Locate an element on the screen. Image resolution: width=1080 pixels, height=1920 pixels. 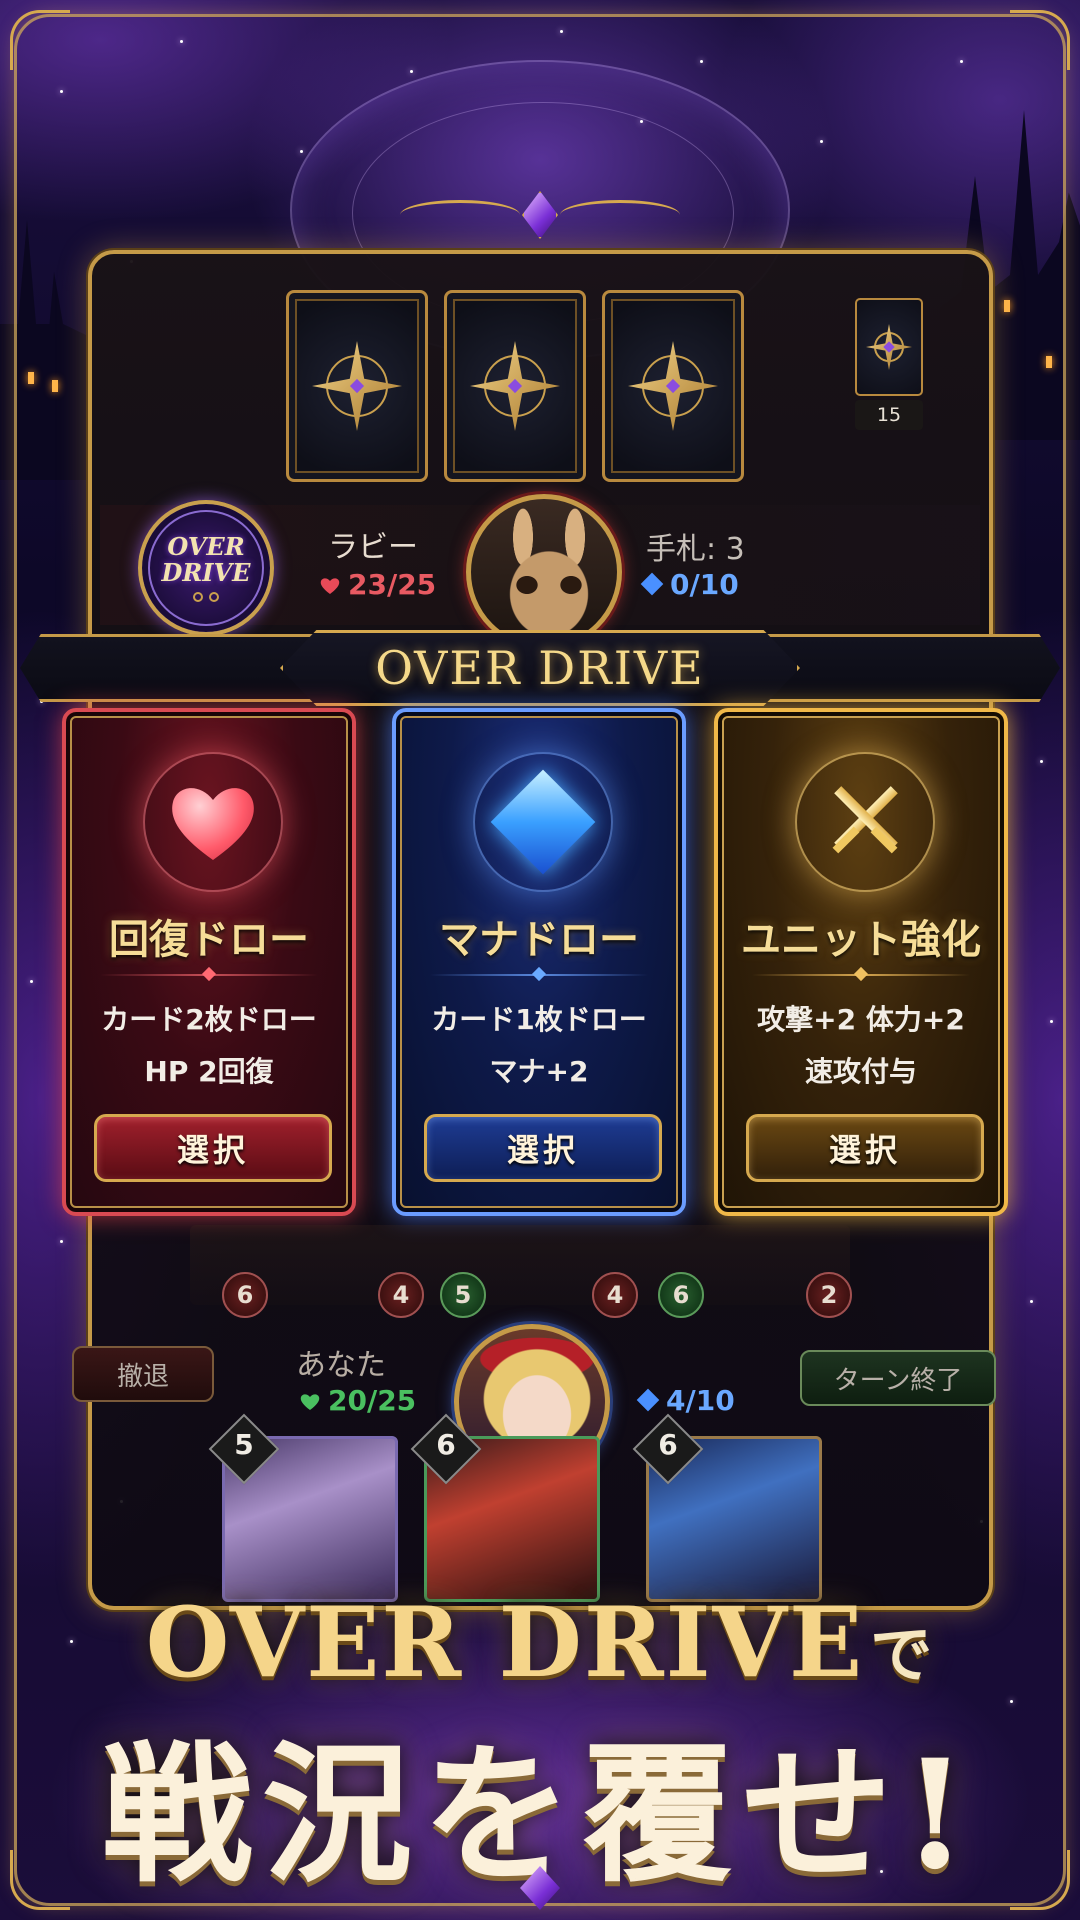
select-heal-button: 選択 is located at coordinates (213, 1148).